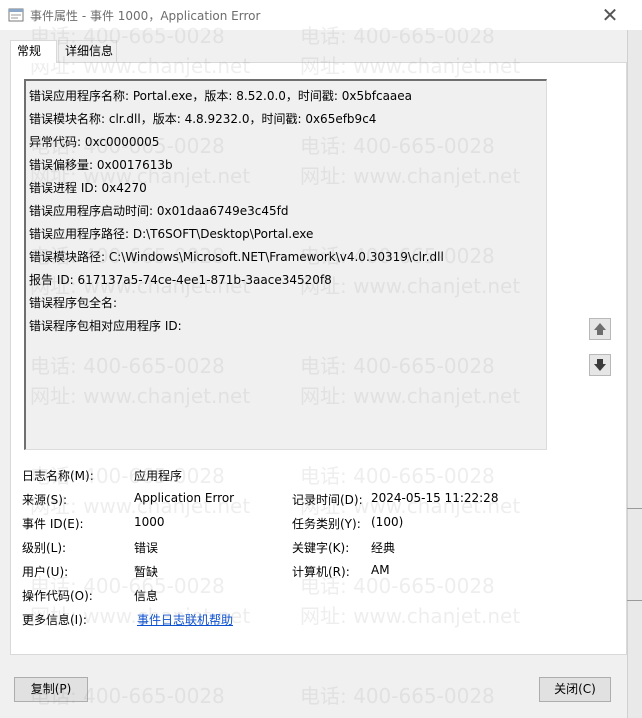 This screenshot has height=718, width=642. What do you see at coordinates (45, 500) in the screenshot?
I see `source-label: 来源(S):` at bounding box center [45, 500].